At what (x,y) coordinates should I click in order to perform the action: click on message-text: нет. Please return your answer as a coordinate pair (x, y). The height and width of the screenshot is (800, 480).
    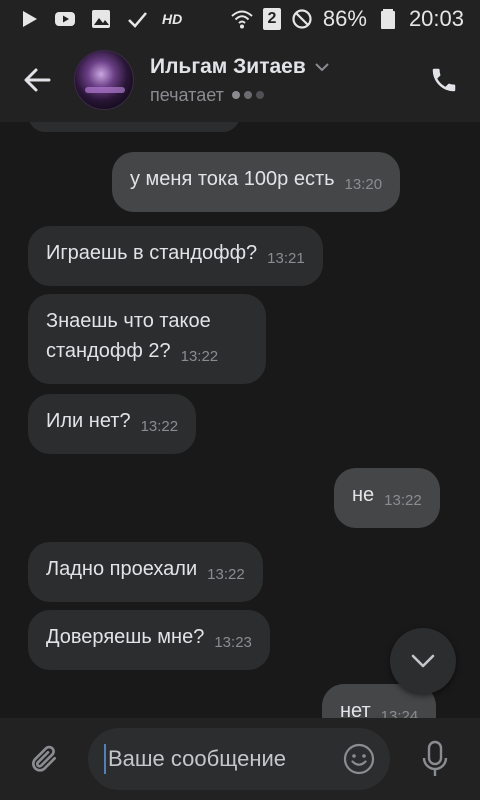
    Looking at the image, I should click on (355, 709).